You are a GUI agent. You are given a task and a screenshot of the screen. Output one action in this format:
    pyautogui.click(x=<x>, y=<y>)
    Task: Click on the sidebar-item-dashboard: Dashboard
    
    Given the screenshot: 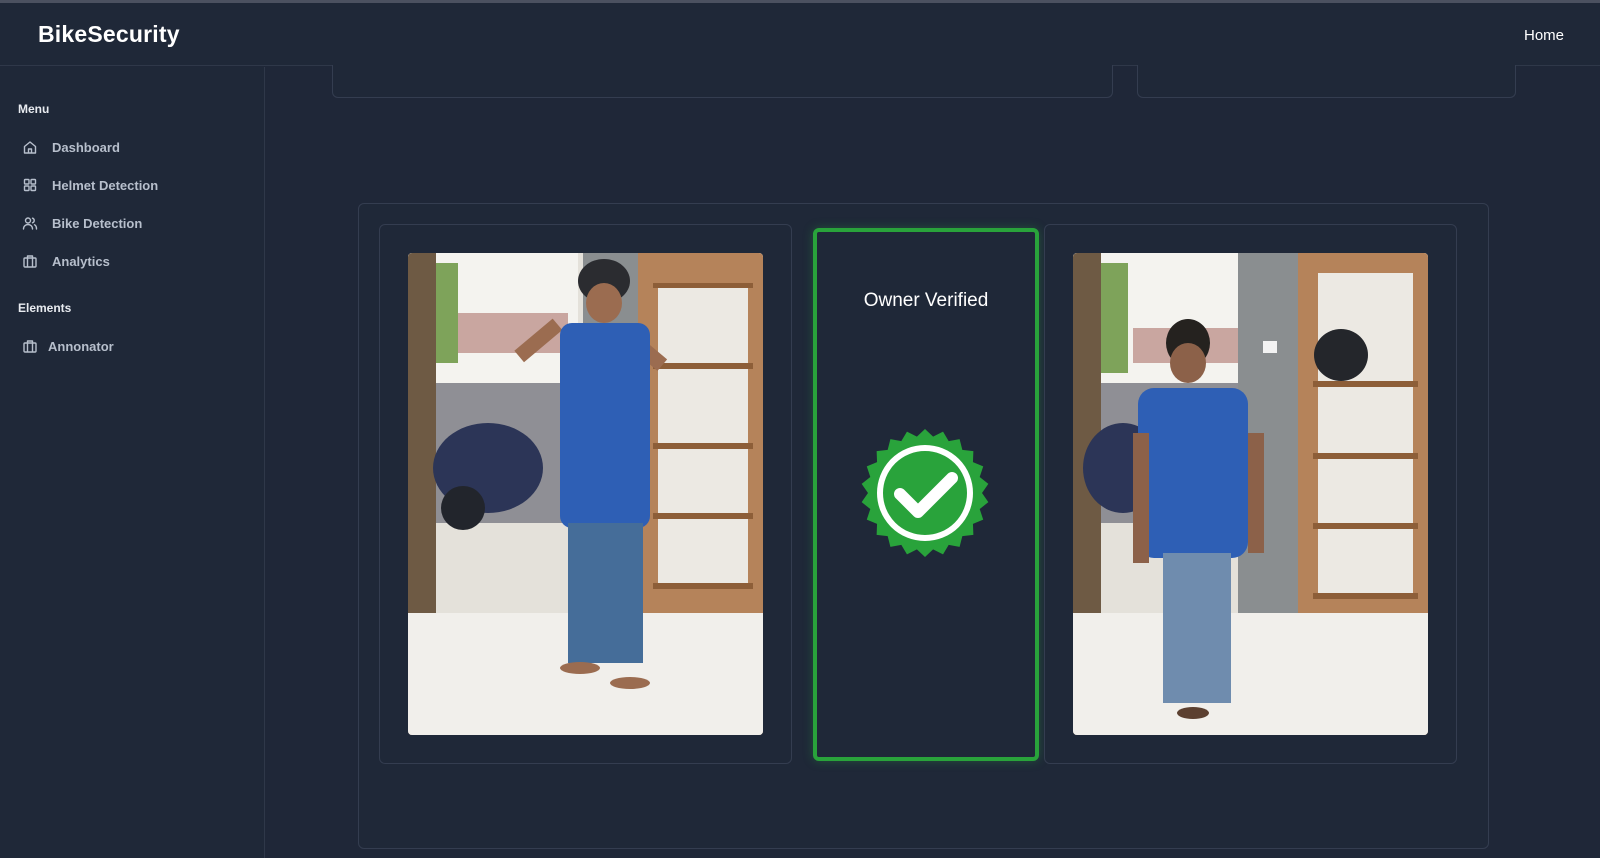 What is the action you would take?
    pyautogui.click(x=71, y=147)
    